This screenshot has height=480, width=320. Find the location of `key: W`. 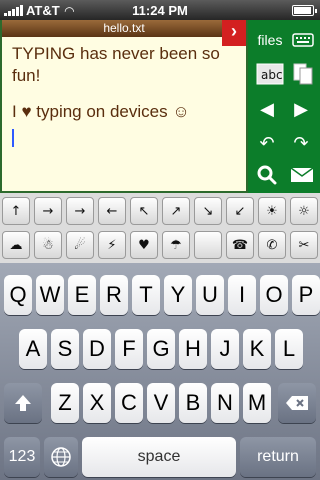

key: W is located at coordinates (50, 295).